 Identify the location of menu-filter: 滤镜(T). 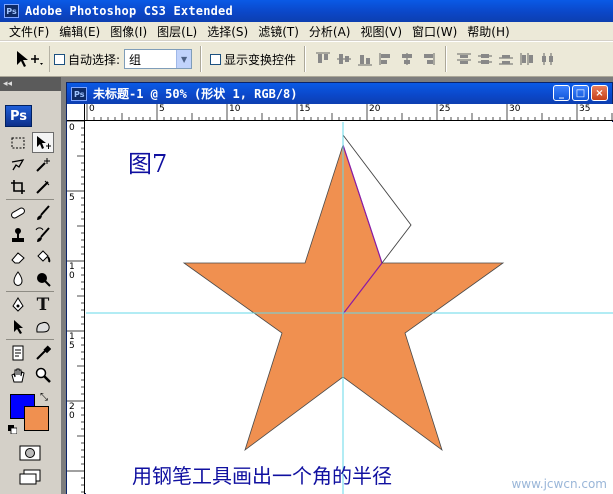
(278, 31).